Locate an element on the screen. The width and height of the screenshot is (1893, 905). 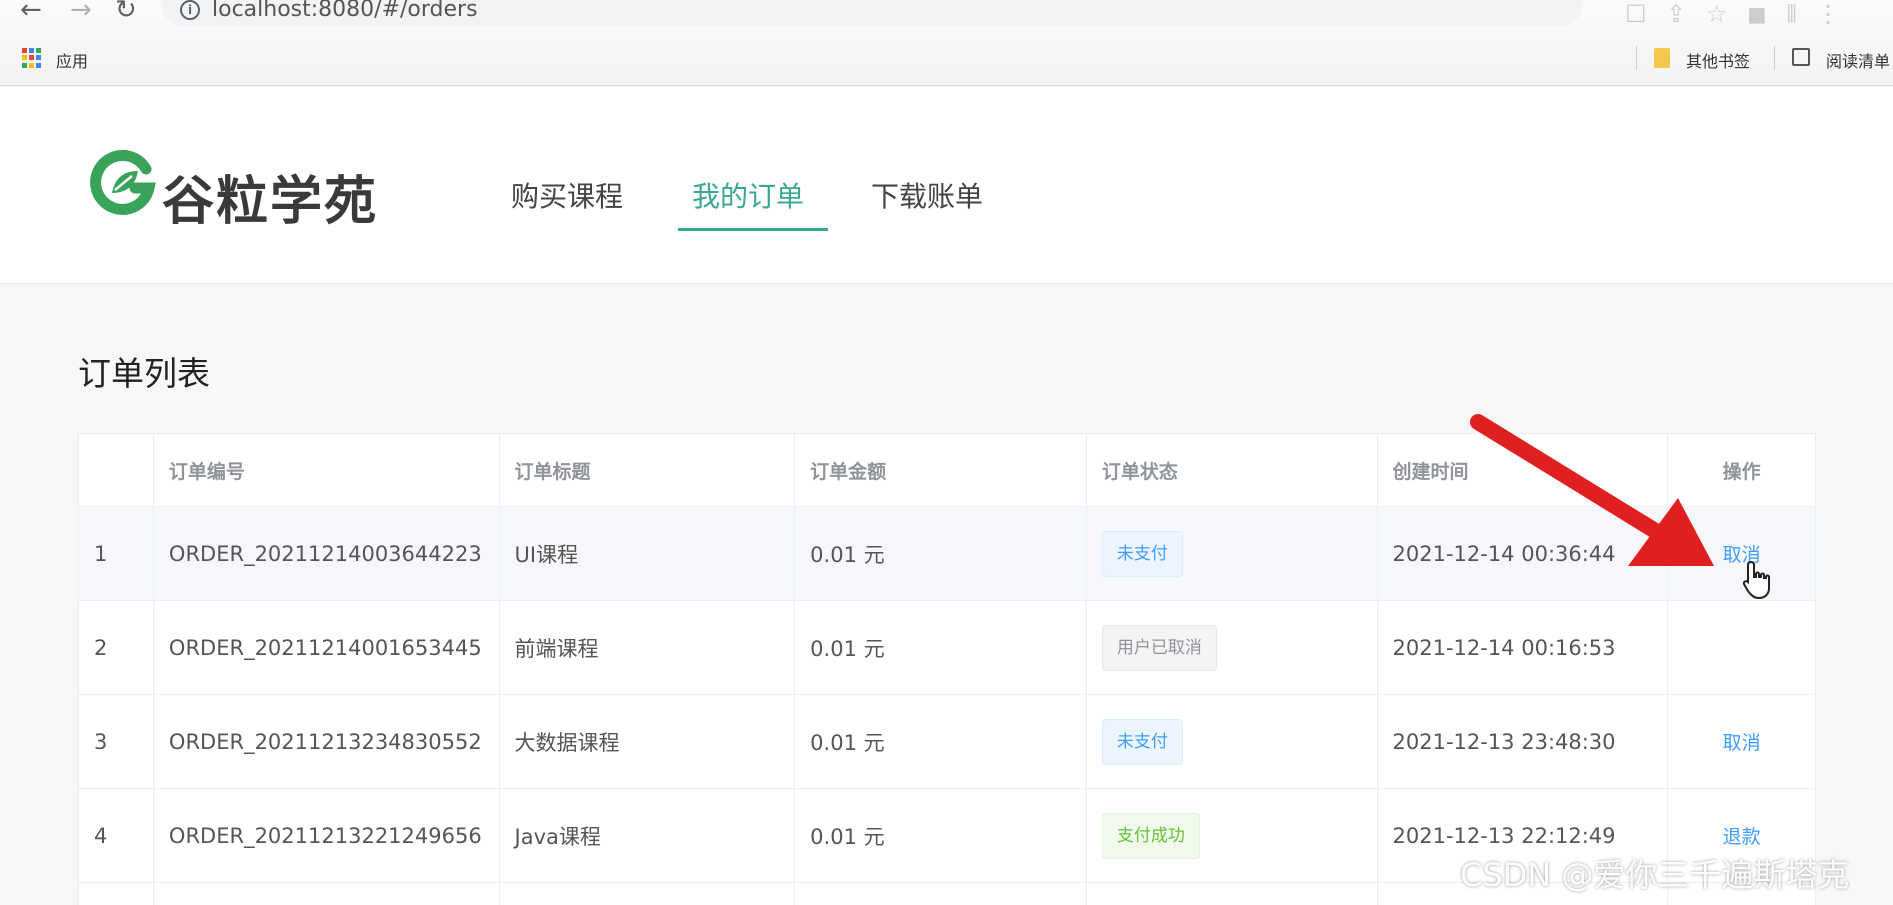
hand-cursor-icon is located at coordinates (1756, 580).